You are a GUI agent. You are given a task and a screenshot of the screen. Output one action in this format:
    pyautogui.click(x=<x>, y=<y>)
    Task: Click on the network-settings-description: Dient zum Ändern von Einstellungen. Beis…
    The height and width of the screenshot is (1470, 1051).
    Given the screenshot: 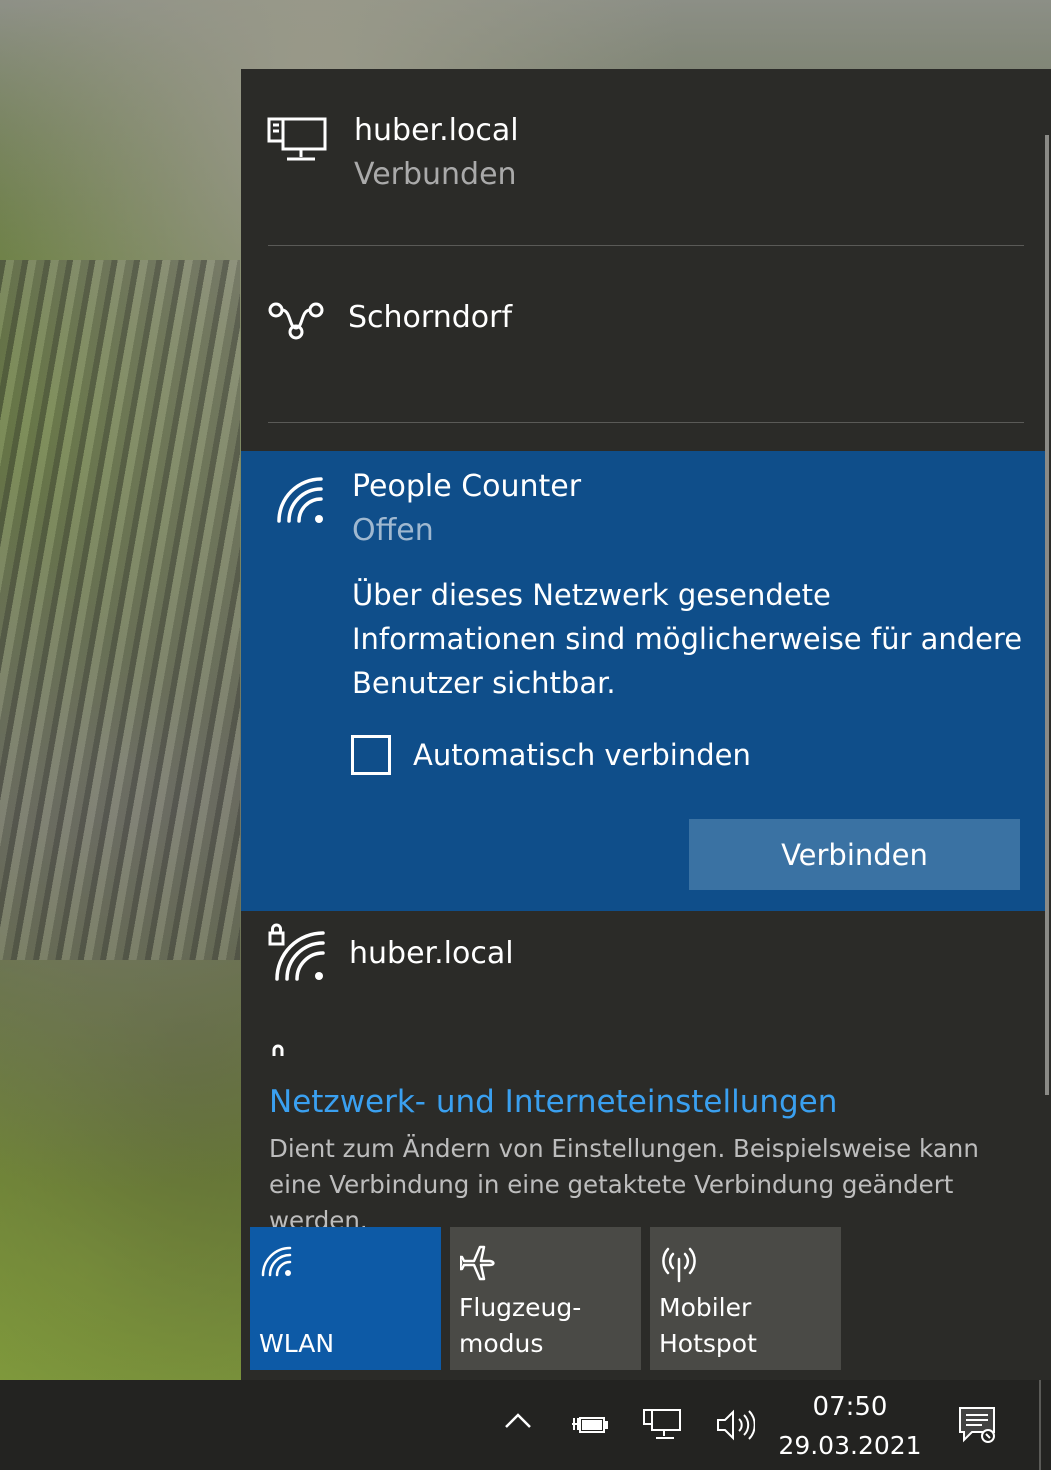 What is the action you would take?
    pyautogui.click(x=624, y=1184)
    